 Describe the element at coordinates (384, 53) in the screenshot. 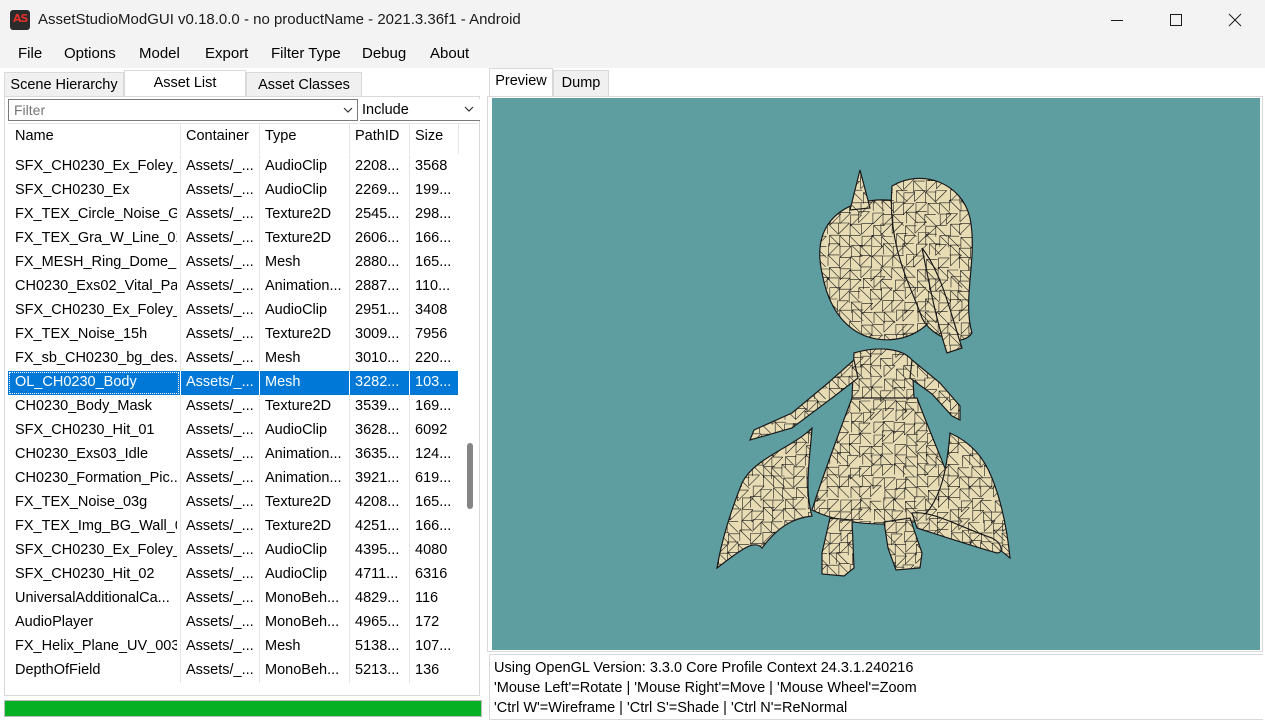

I see `menu-debug: Debug` at that location.